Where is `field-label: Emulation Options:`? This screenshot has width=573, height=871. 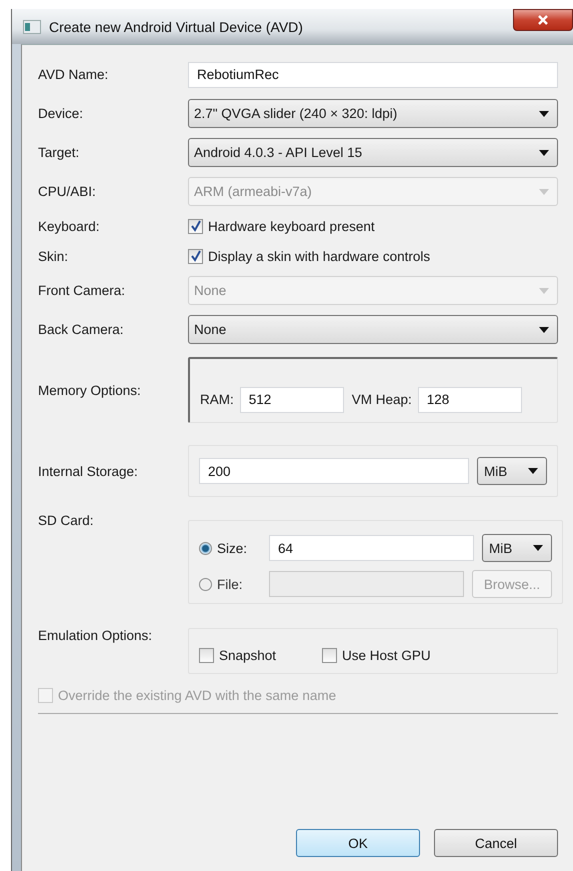 field-label: Emulation Options: is located at coordinates (96, 635).